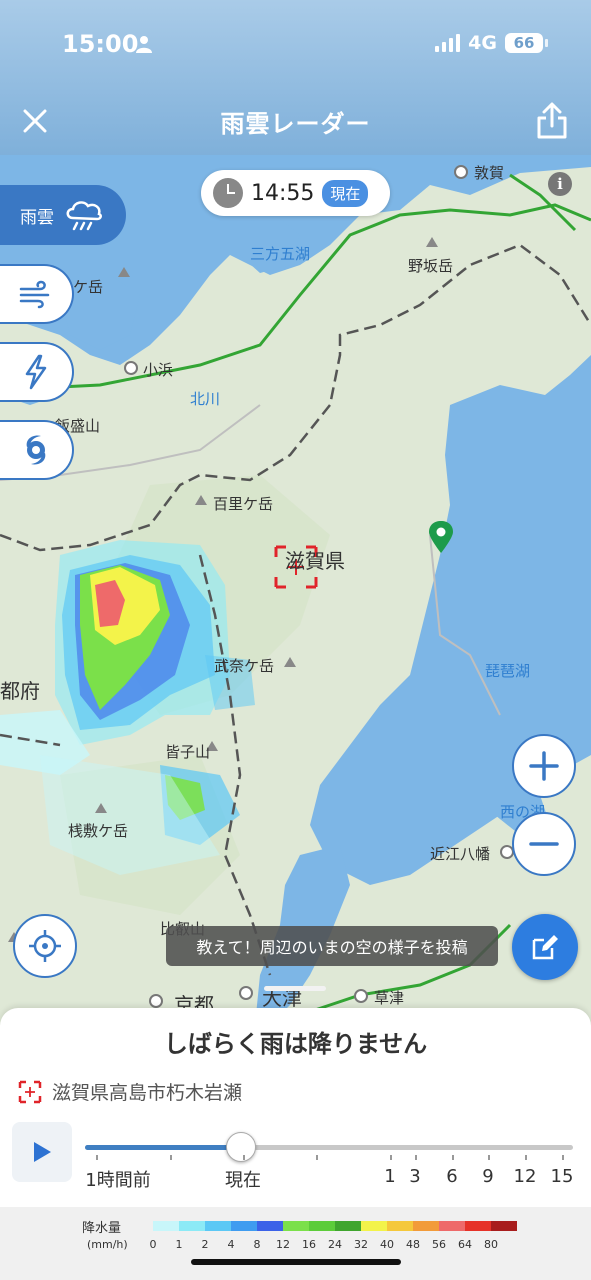 The width and height of the screenshot is (591, 1280). I want to click on legend-color-bar, so click(335, 1226).